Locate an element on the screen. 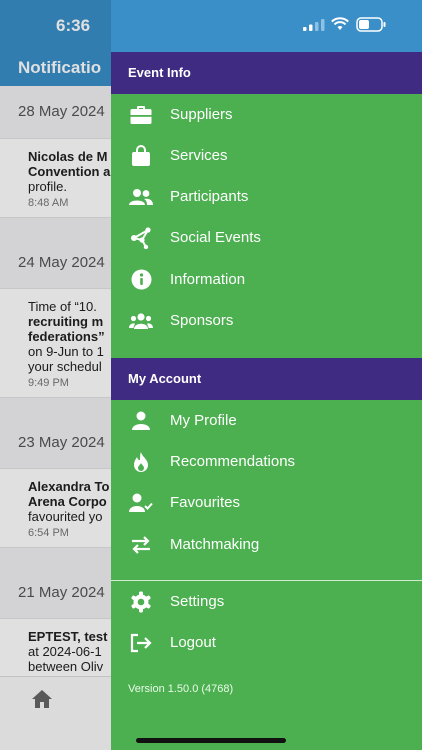 The image size is (422, 750). menu-item-label: My Profile is located at coordinates (203, 420).